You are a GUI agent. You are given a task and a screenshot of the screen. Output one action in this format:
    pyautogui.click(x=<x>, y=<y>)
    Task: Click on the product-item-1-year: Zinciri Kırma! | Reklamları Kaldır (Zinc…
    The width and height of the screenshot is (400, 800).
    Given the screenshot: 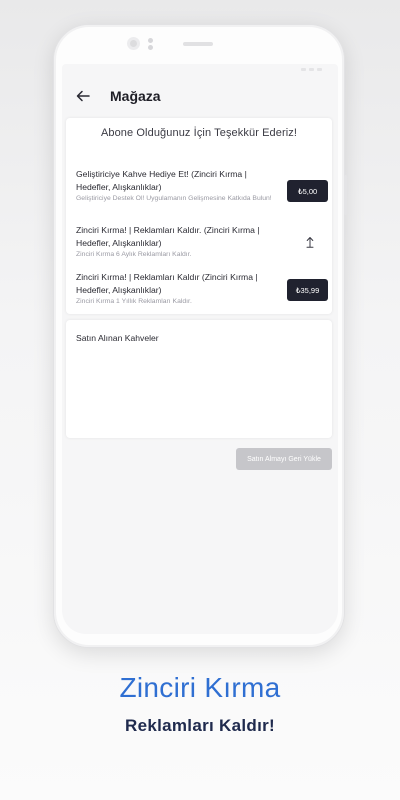 What is the action you would take?
    pyautogui.click(x=202, y=289)
    